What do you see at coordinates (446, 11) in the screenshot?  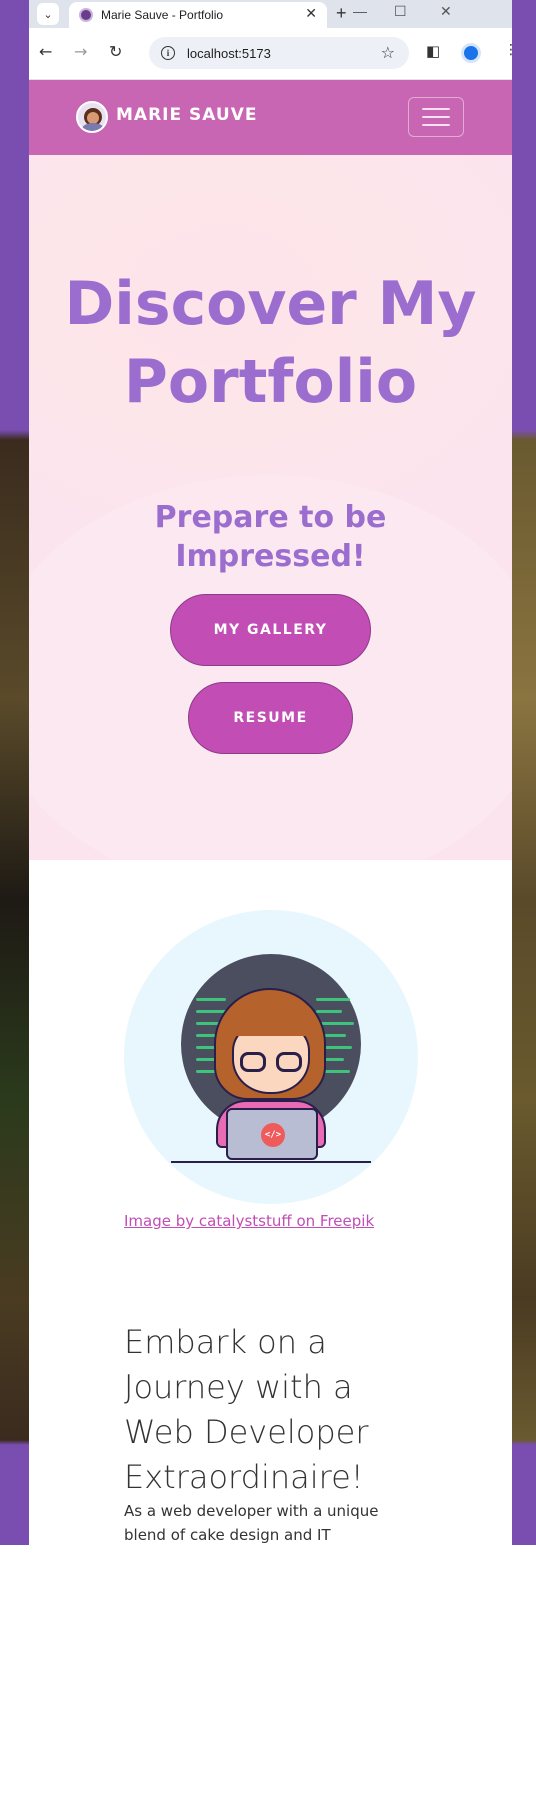 I see `close-window-icon: ✕` at bounding box center [446, 11].